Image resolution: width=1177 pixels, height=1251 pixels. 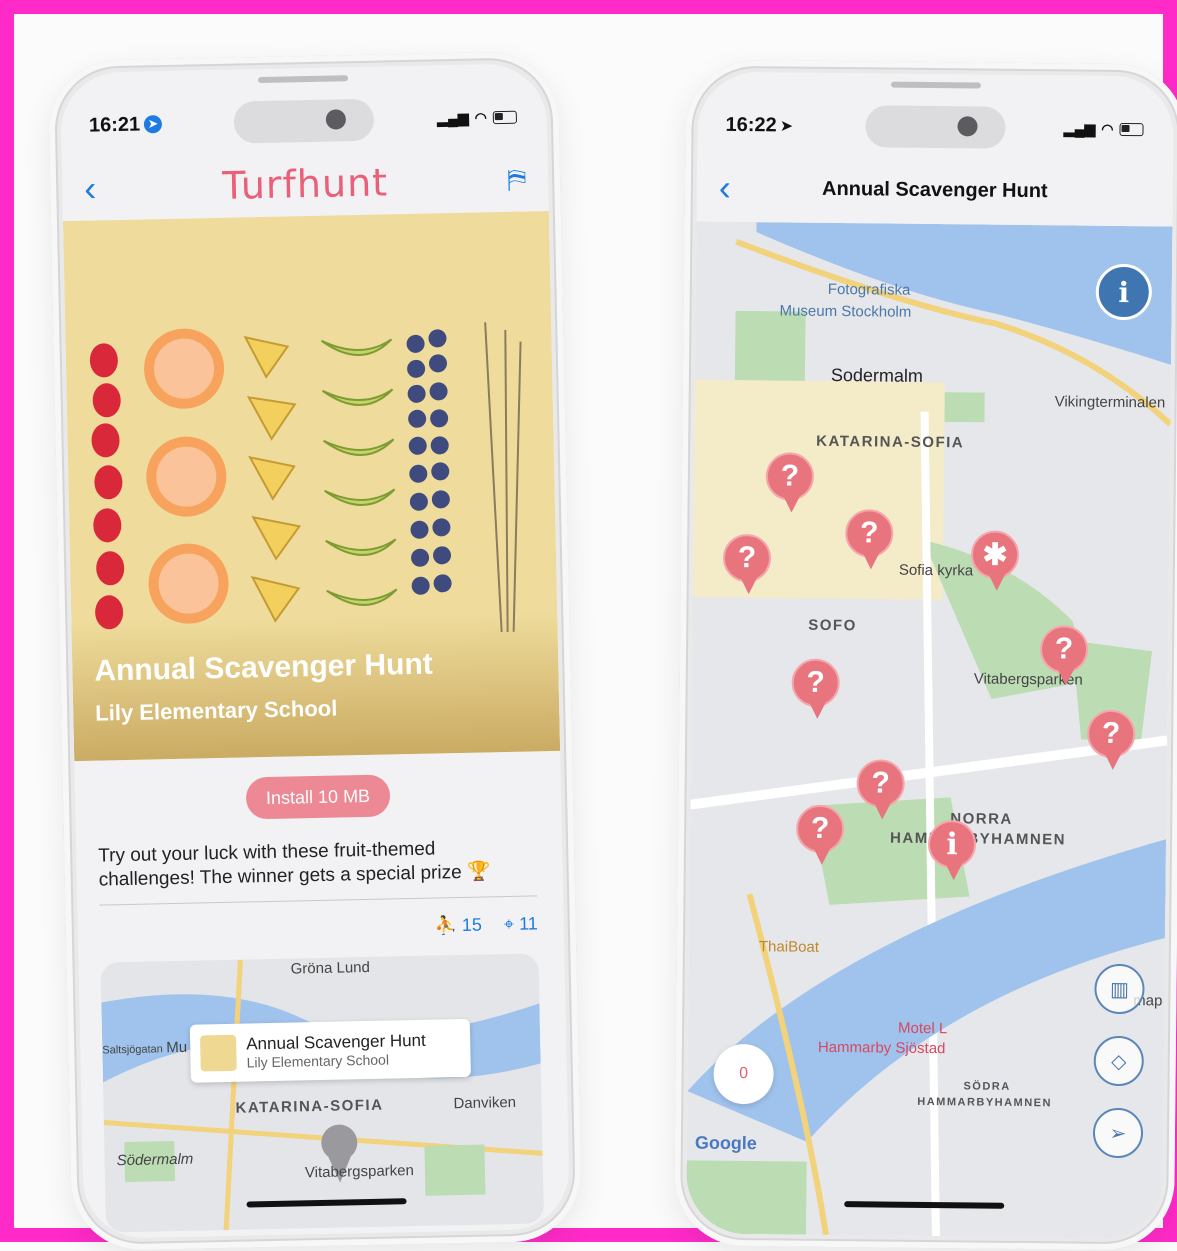 What do you see at coordinates (318, 1061) in the screenshot?
I see `callout-subtitle: Lily Elementary School` at bounding box center [318, 1061].